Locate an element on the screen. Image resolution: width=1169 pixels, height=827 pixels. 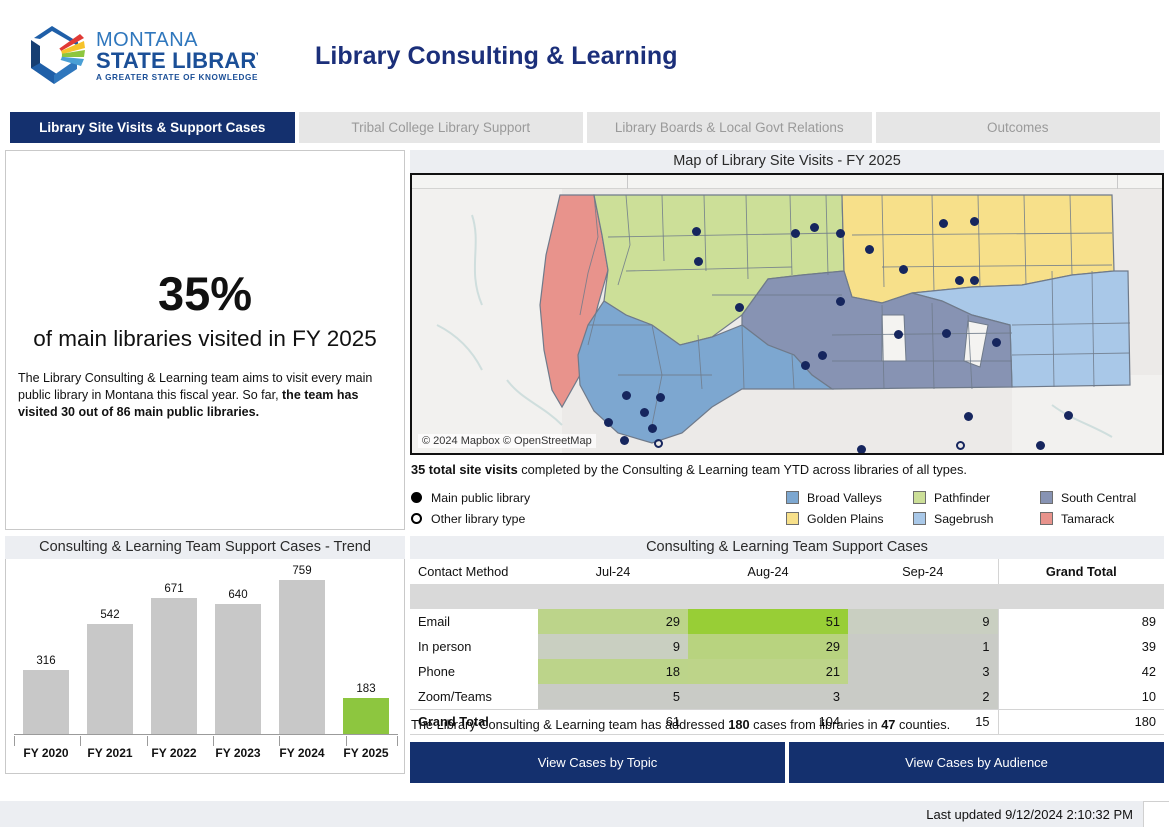
column-header-grand-total: Grand Total is located at coordinates (1080, 571).